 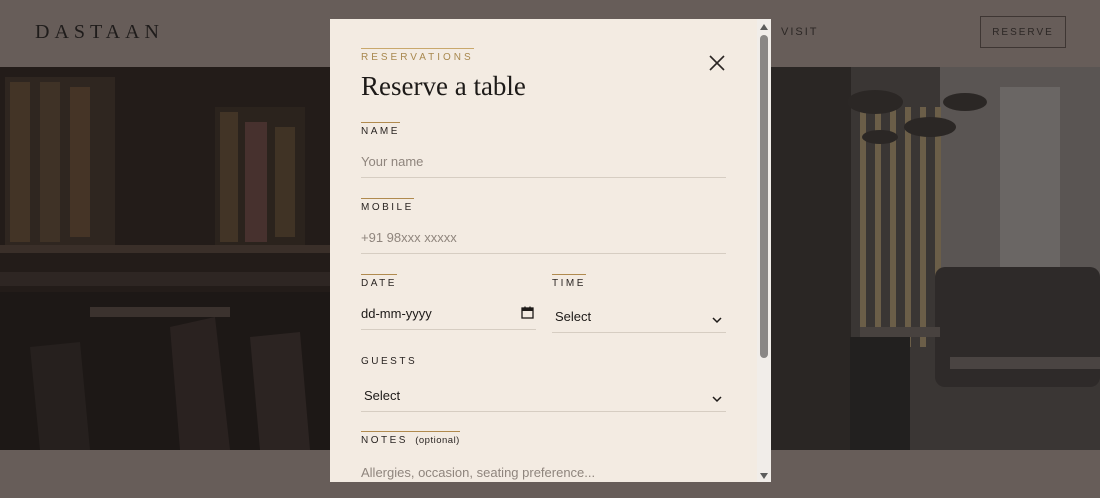 What do you see at coordinates (396, 313) in the screenshot?
I see `date-value: dd-mm-yyyy` at bounding box center [396, 313].